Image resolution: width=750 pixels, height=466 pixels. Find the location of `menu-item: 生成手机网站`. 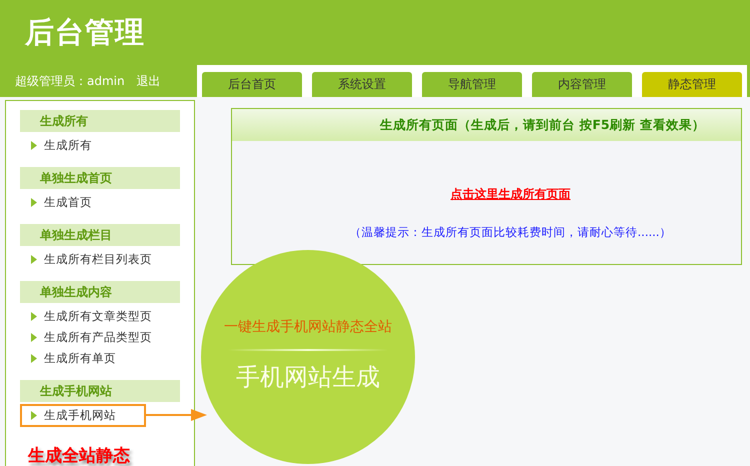

menu-item: 生成手机网站 is located at coordinates (83, 415).